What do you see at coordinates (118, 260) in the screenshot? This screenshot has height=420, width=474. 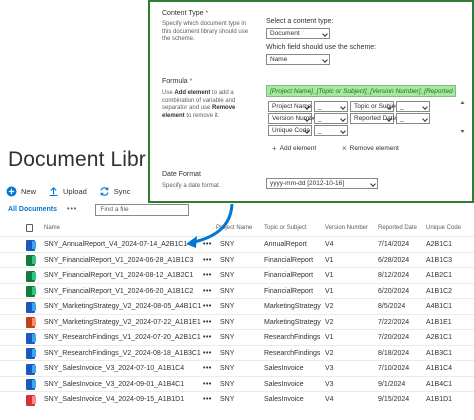 I see `file-name-link: SNY_FinancialReport_V1_2024-06-28_A1B1C3` at bounding box center [118, 260].